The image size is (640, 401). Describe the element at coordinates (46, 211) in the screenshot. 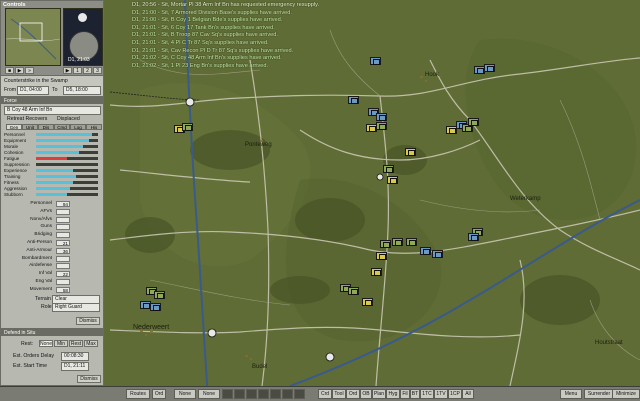

I see `value-label: AFVs` at that location.